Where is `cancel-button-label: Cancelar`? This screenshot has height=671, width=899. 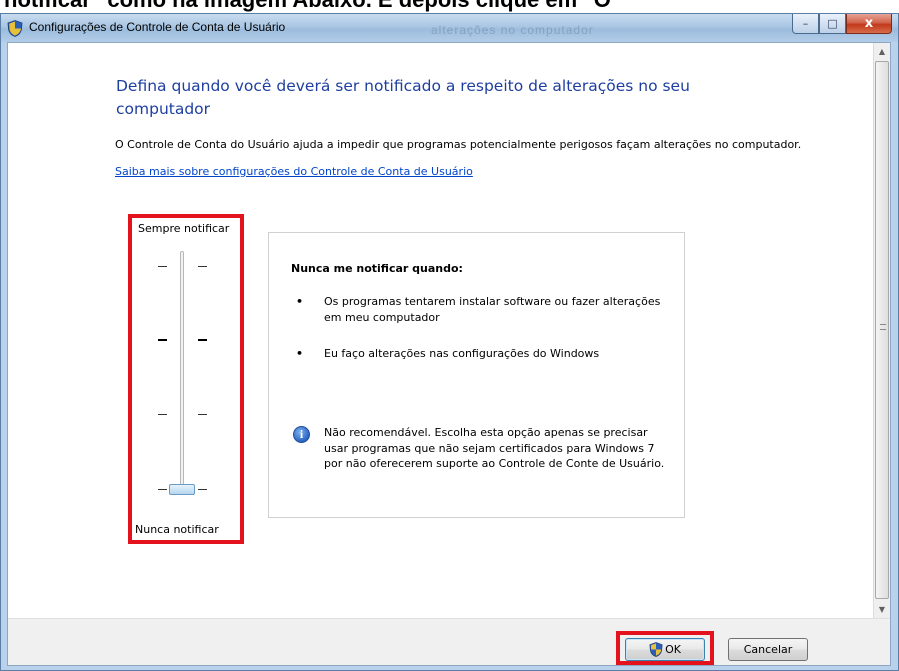 cancel-button-label: Cancelar is located at coordinates (768, 649).